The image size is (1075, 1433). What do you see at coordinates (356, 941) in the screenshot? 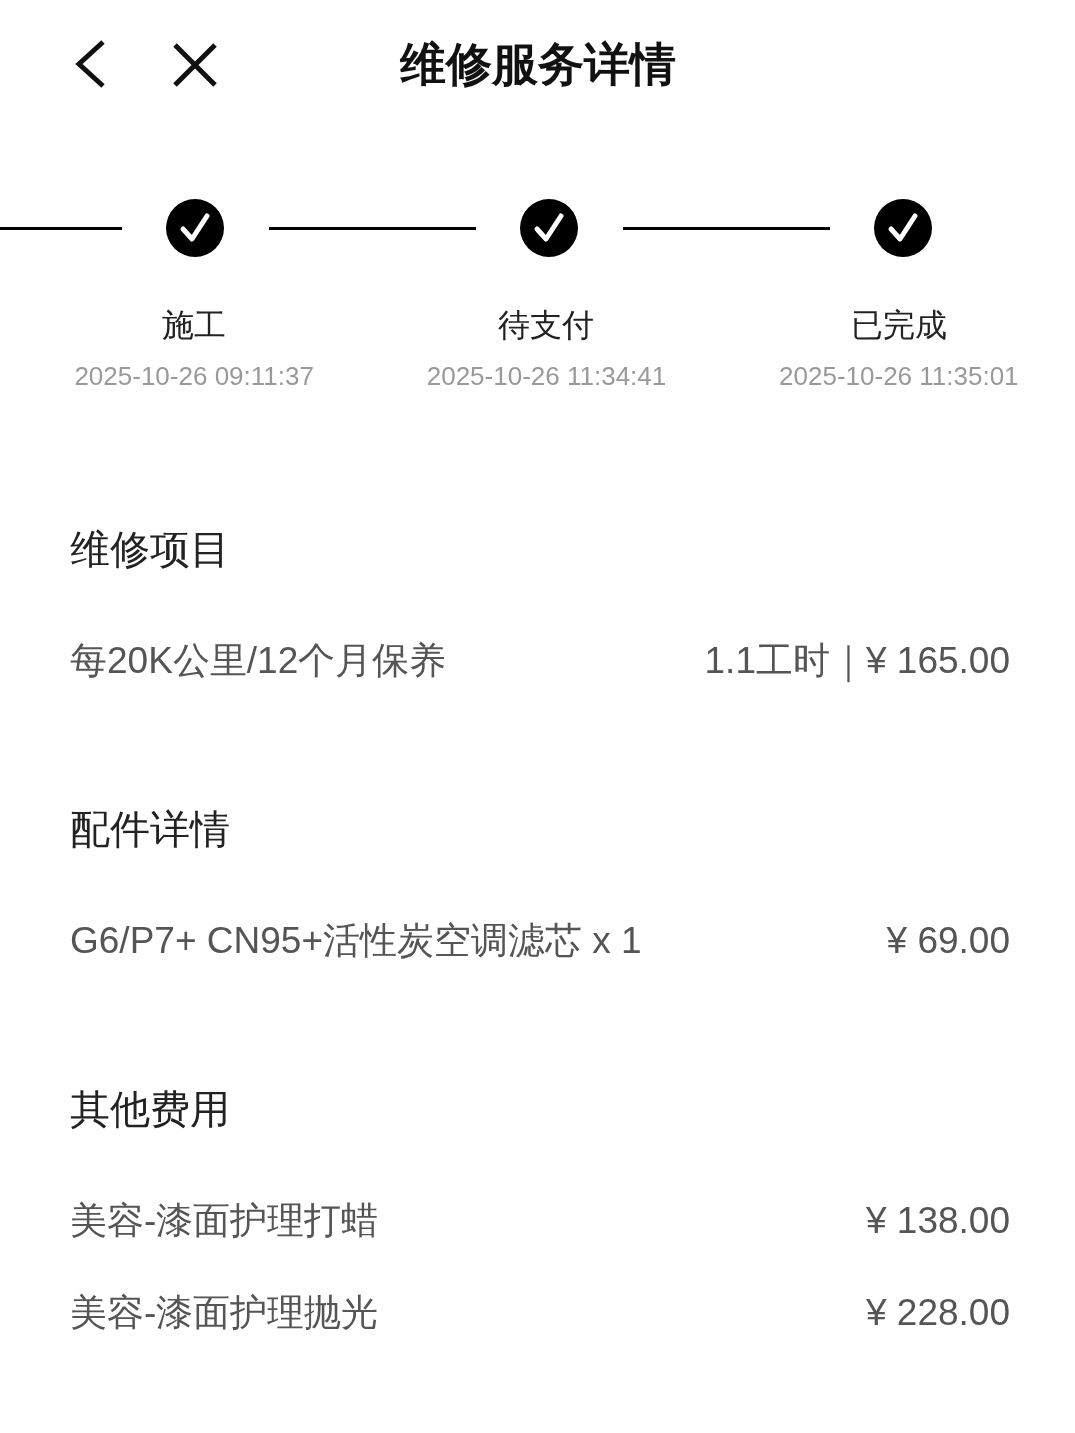
I see `item-name: G6/P7+ CN95+活性炭空调滤芯 x 1` at bounding box center [356, 941].